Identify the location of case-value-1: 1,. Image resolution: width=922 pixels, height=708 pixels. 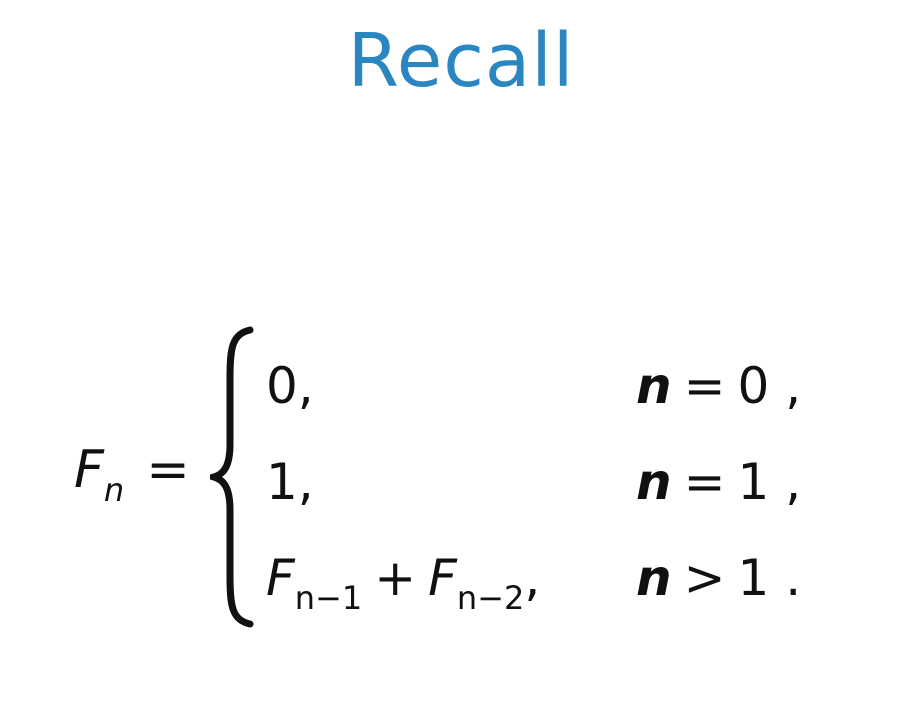
(290, 482).